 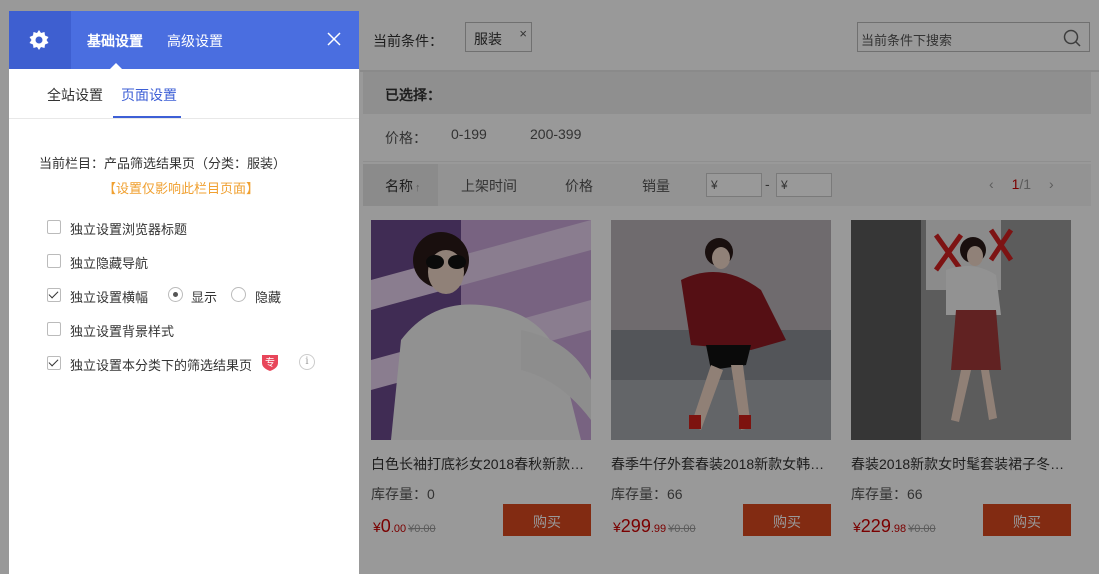 I want to click on sub-tabs: 全站设置 页面设置, so click(x=184, y=94).